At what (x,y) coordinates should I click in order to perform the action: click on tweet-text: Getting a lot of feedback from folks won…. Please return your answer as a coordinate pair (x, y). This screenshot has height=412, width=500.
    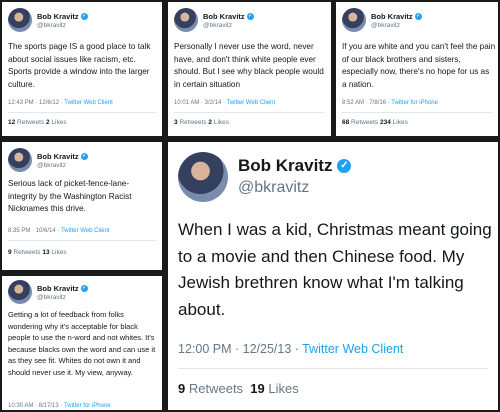
    Looking at the image, I should click on (82, 343).